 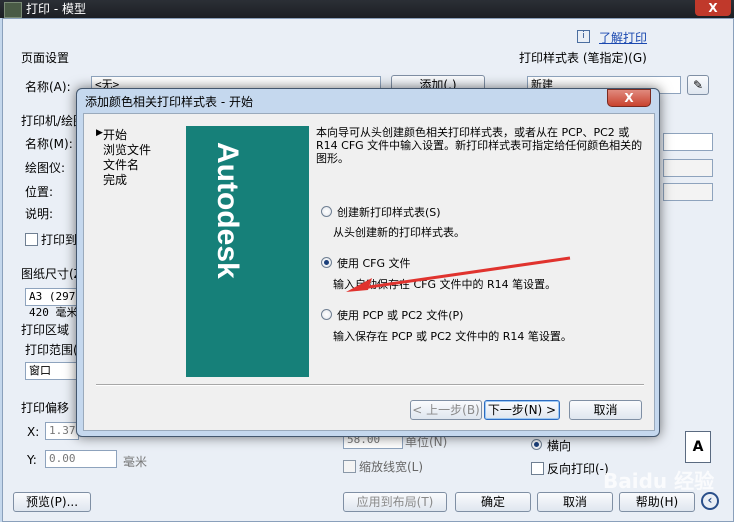 What do you see at coordinates (48, 87) in the screenshot?
I see `page-setup-name-label: 名称(A):` at bounding box center [48, 87].